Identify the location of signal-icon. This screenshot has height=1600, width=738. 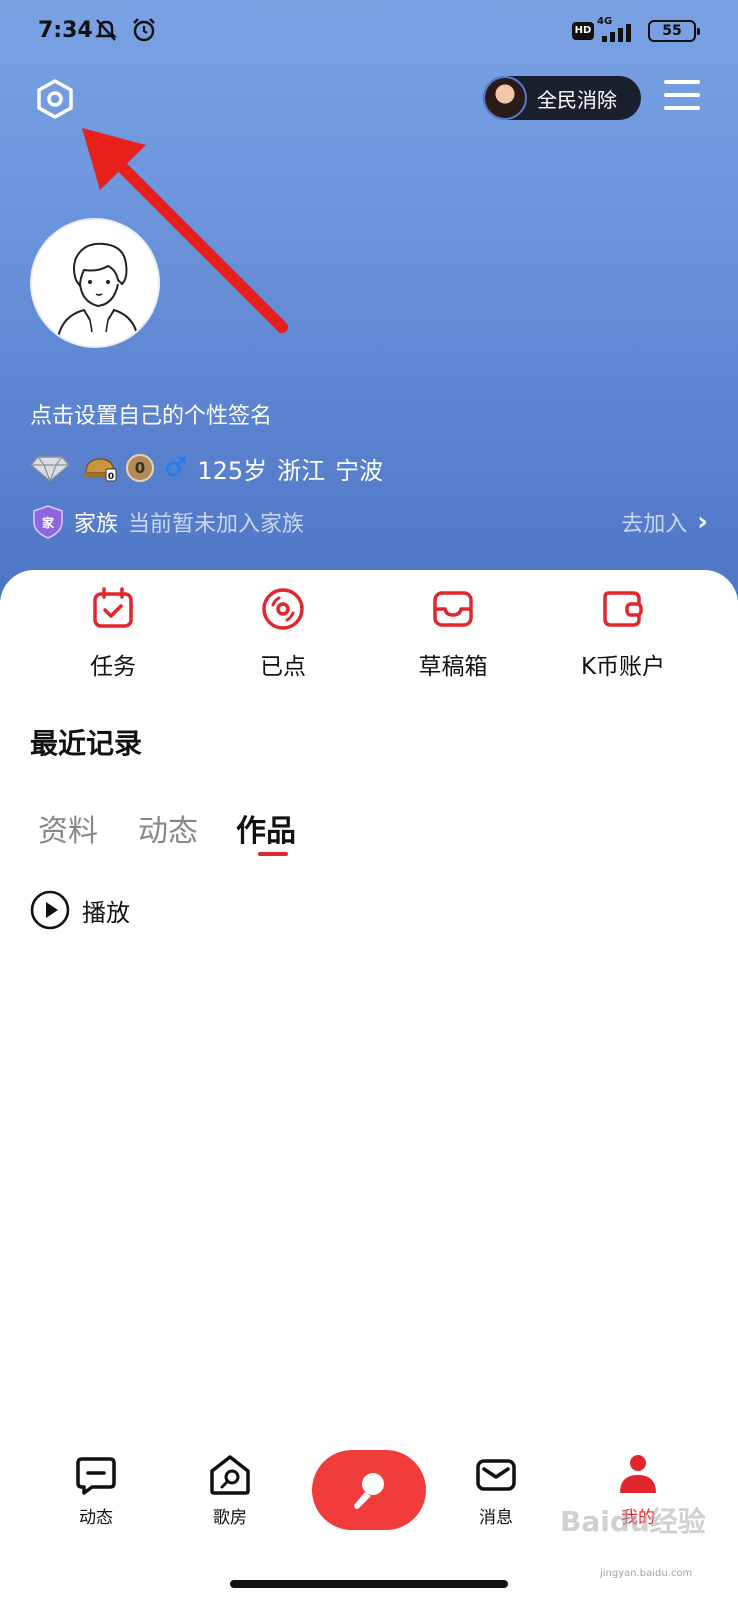
(616, 33).